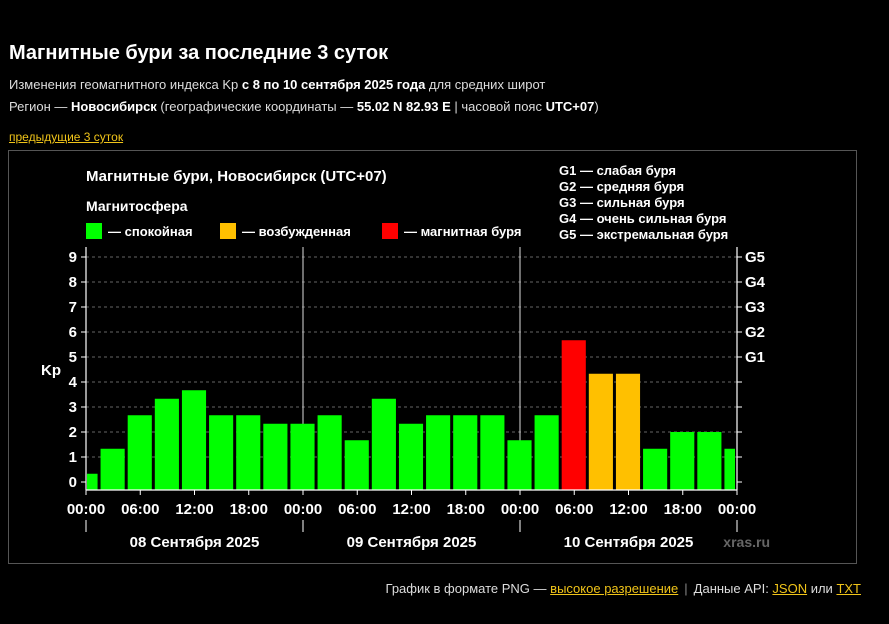 Image resolution: width=889 pixels, height=624 pixels. I want to click on y-tick-label: 3, so click(73, 407).